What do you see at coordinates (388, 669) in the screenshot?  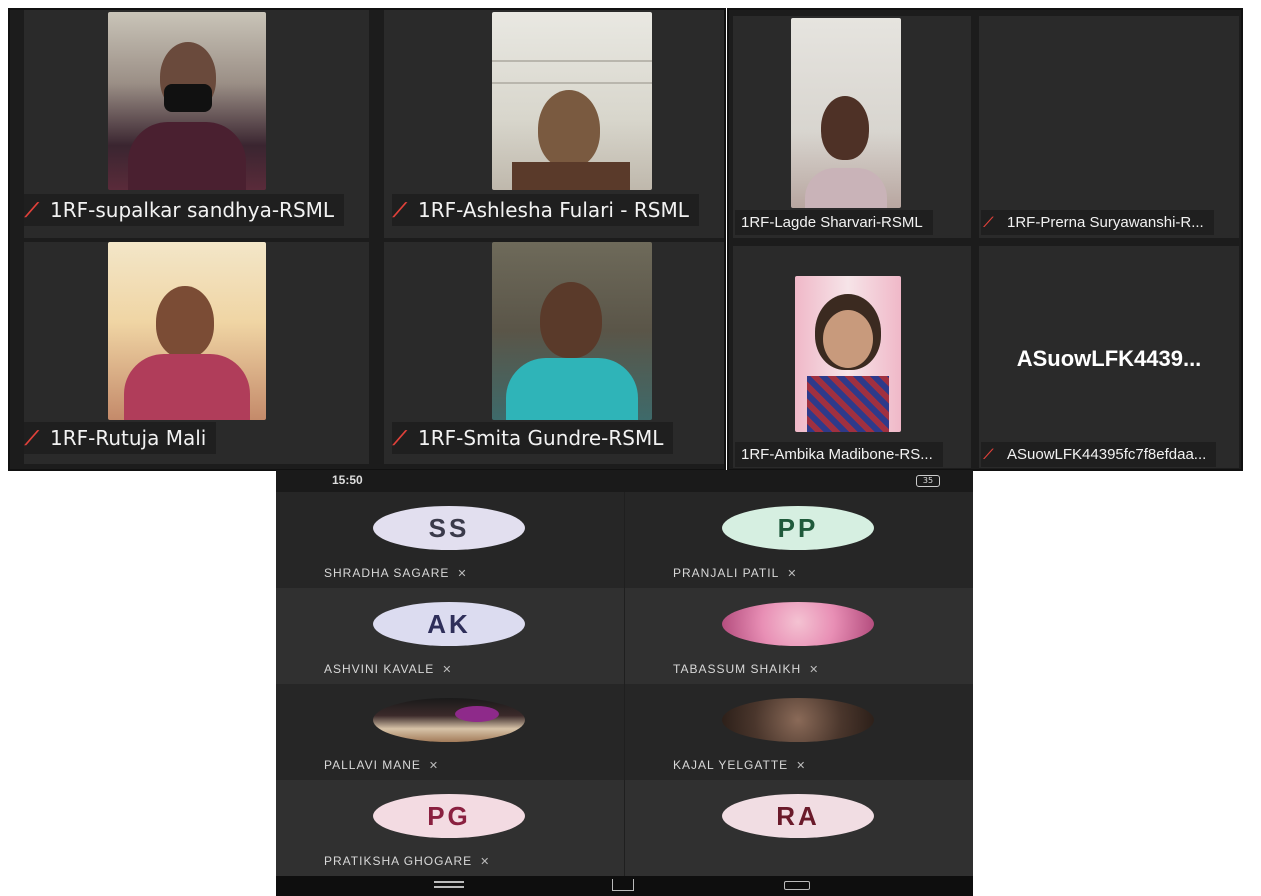 I see `participant-name: ASHVINI KAVALE ✕` at bounding box center [388, 669].